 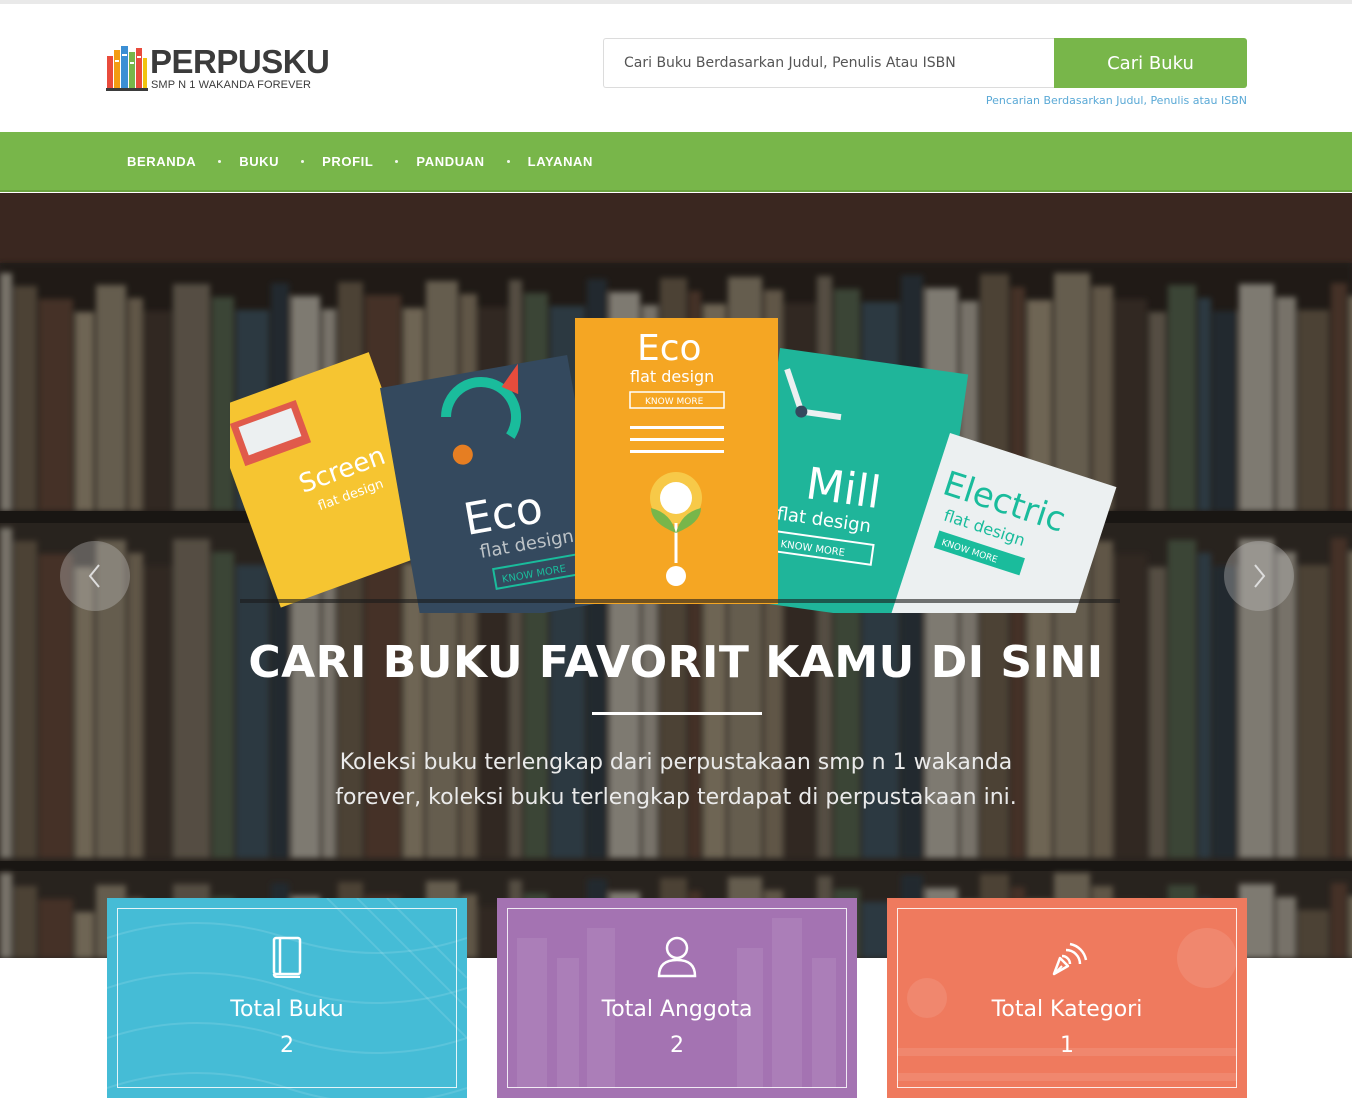 I want to click on stat-card-total-buku: Total Buku 2, so click(x=287, y=998).